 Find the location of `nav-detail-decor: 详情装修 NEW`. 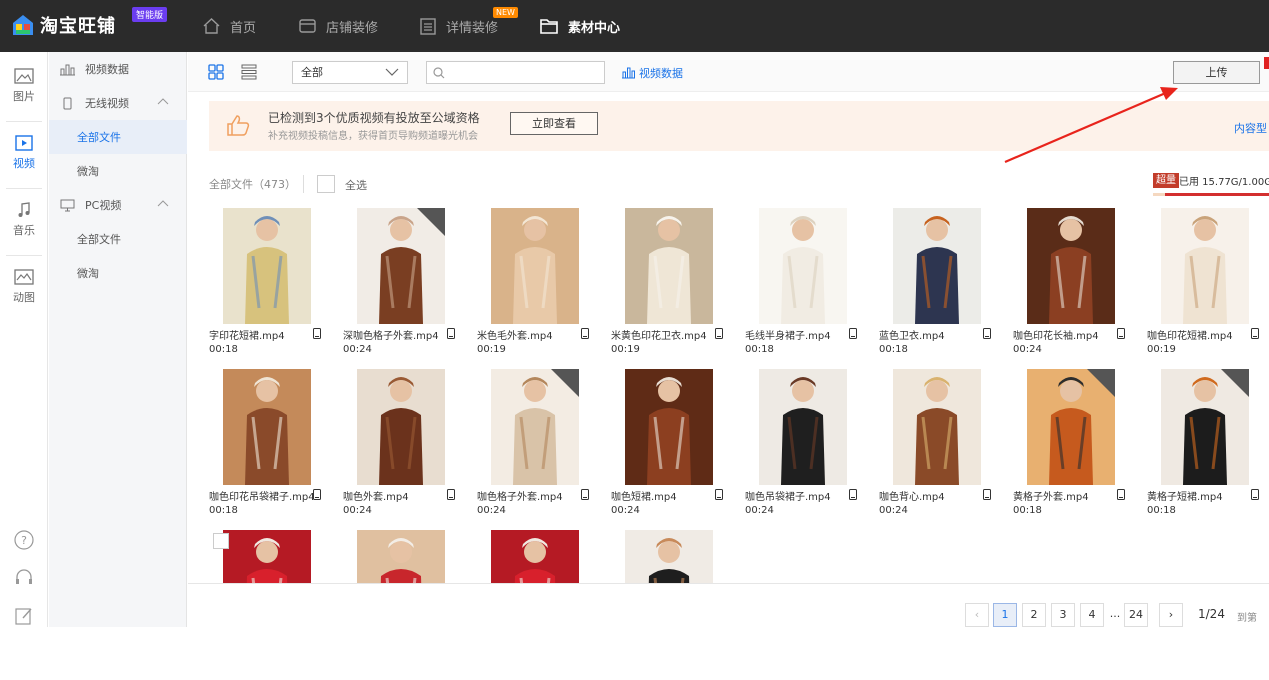

nav-detail-decor: 详情装修 NEW is located at coordinates (469, 26).